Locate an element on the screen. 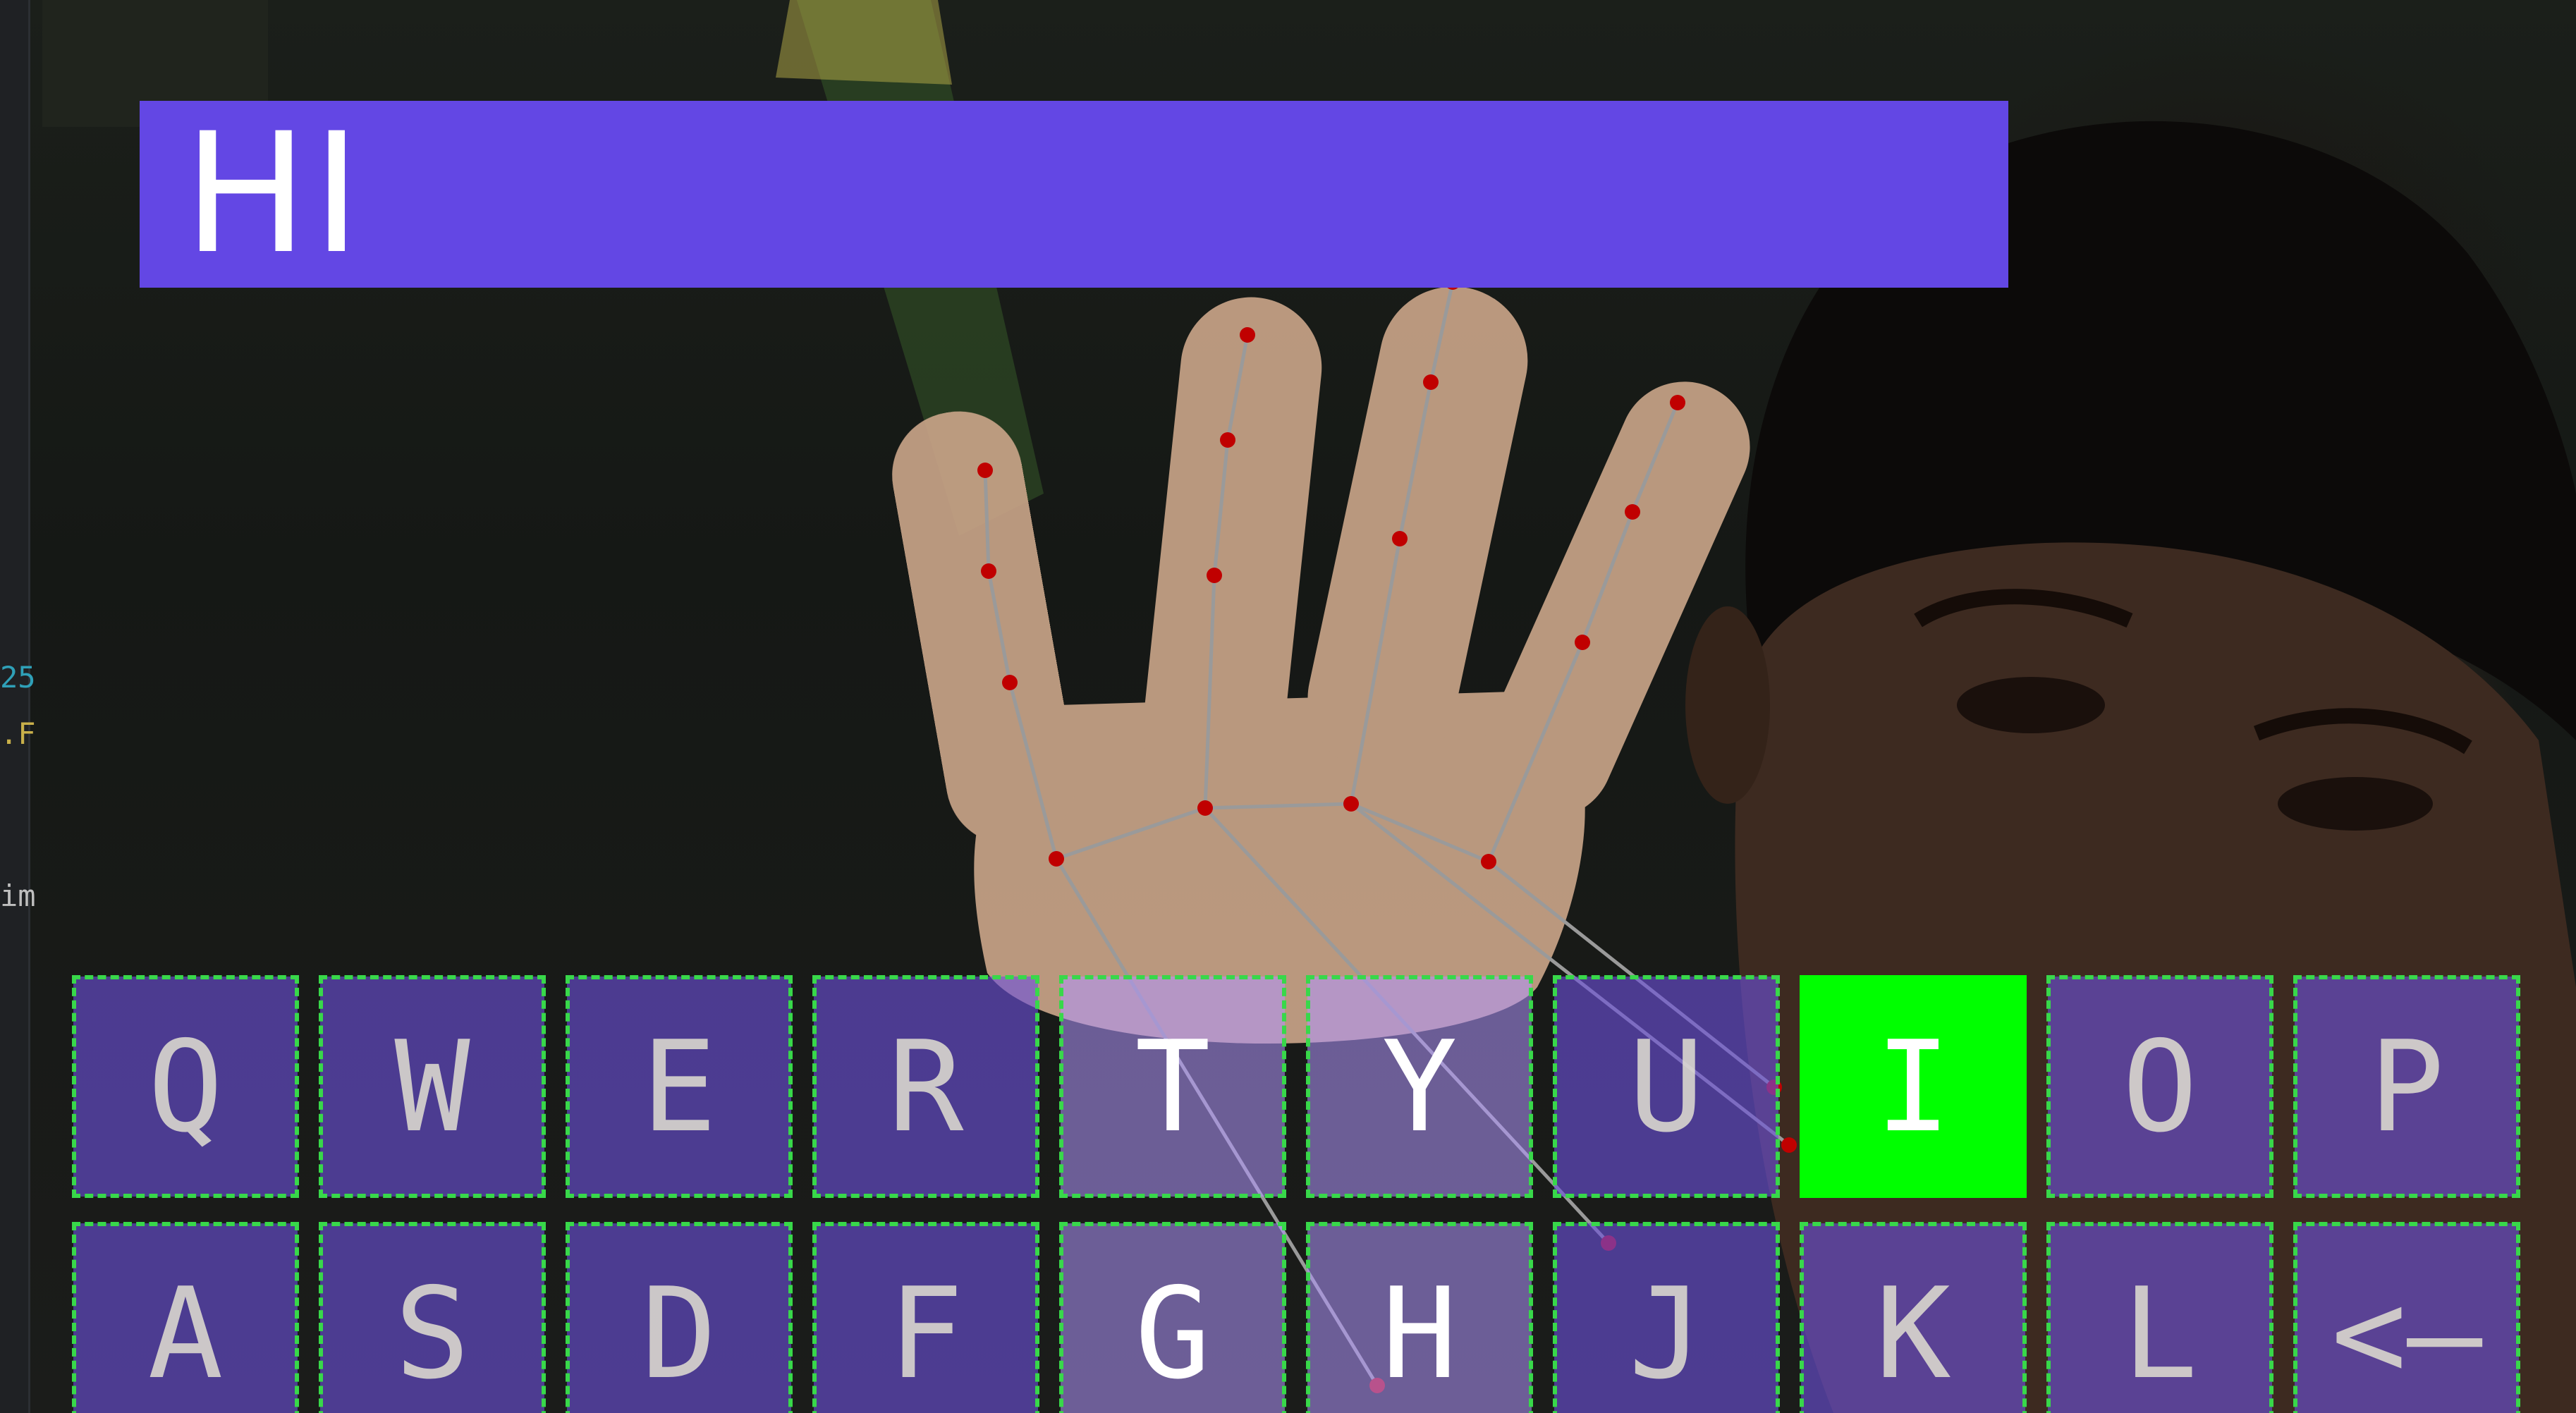 The height and width of the screenshot is (1413, 2576). key-label: T is located at coordinates (1173, 1086).